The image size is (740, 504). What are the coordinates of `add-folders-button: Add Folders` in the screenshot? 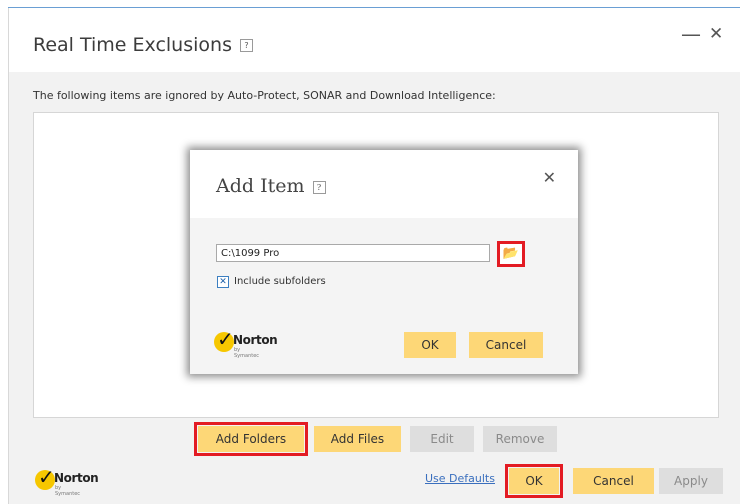 It's located at (251, 439).